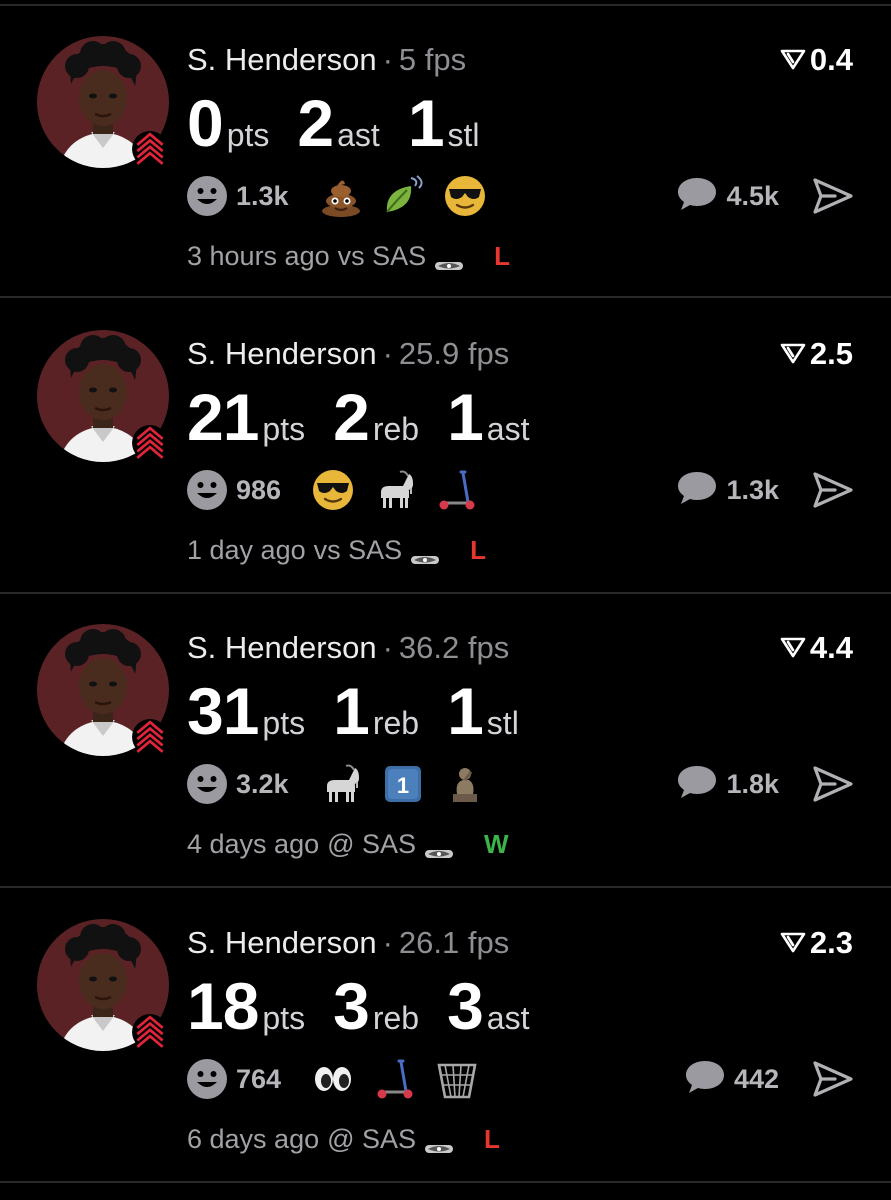 This screenshot has height=1200, width=891. I want to click on stat-item: 1 ast, so click(488, 417).